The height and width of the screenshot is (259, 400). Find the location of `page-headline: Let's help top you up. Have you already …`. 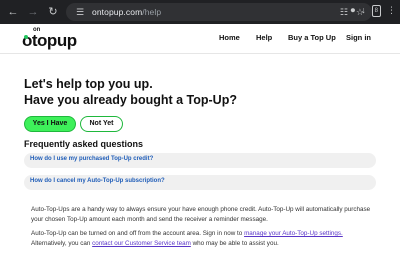

page-headline: Let's help top you up. Have you already … is located at coordinates (174, 92).